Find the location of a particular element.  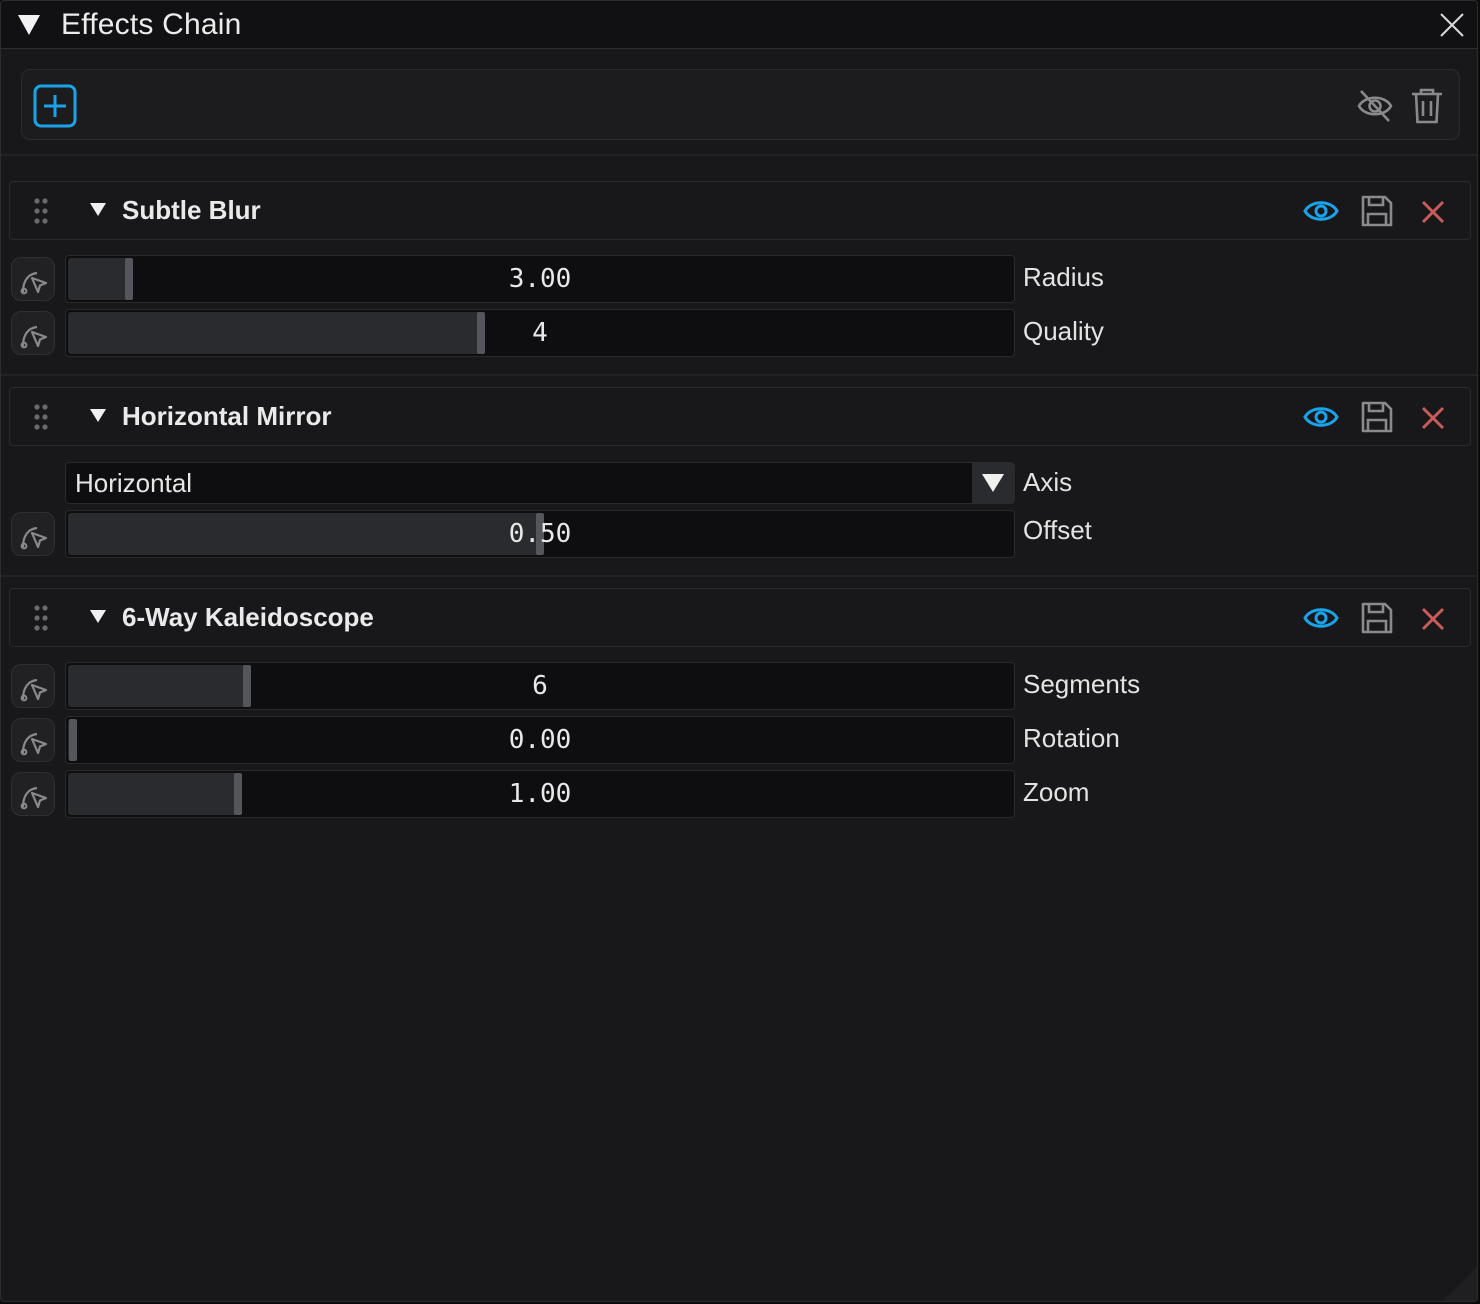

slider-value: 6 is located at coordinates (540, 686).